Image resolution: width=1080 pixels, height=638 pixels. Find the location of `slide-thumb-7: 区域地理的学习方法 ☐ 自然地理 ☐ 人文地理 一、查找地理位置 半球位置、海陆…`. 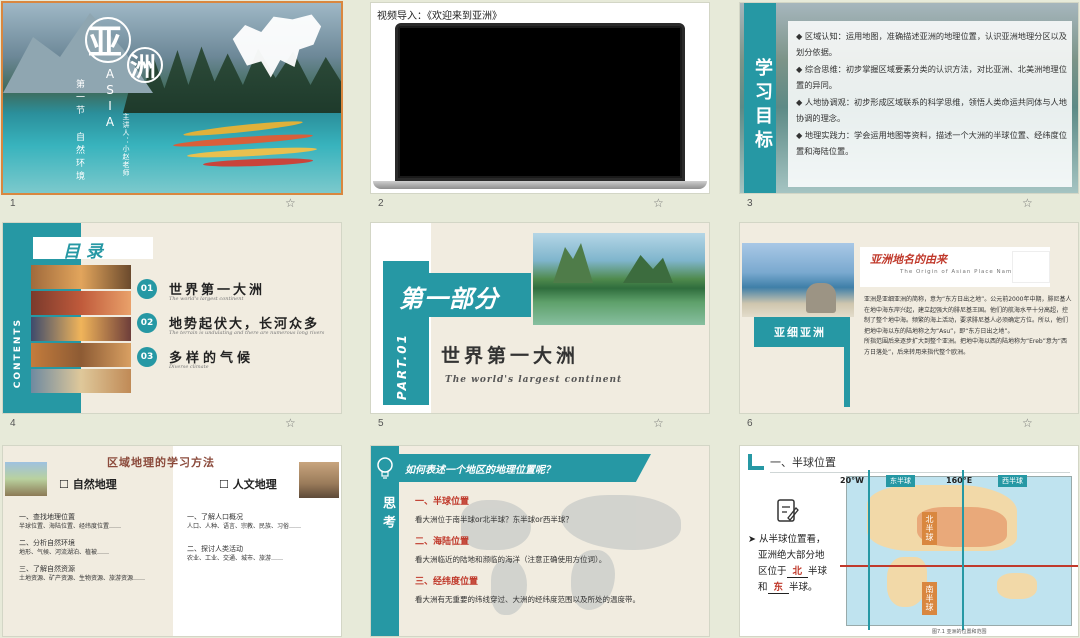

slide-thumb-7: 区域地理的学习方法 ☐ 自然地理 ☐ 人文地理 一、查找地理位置 半球位置、海陆… is located at coordinates (172, 541).